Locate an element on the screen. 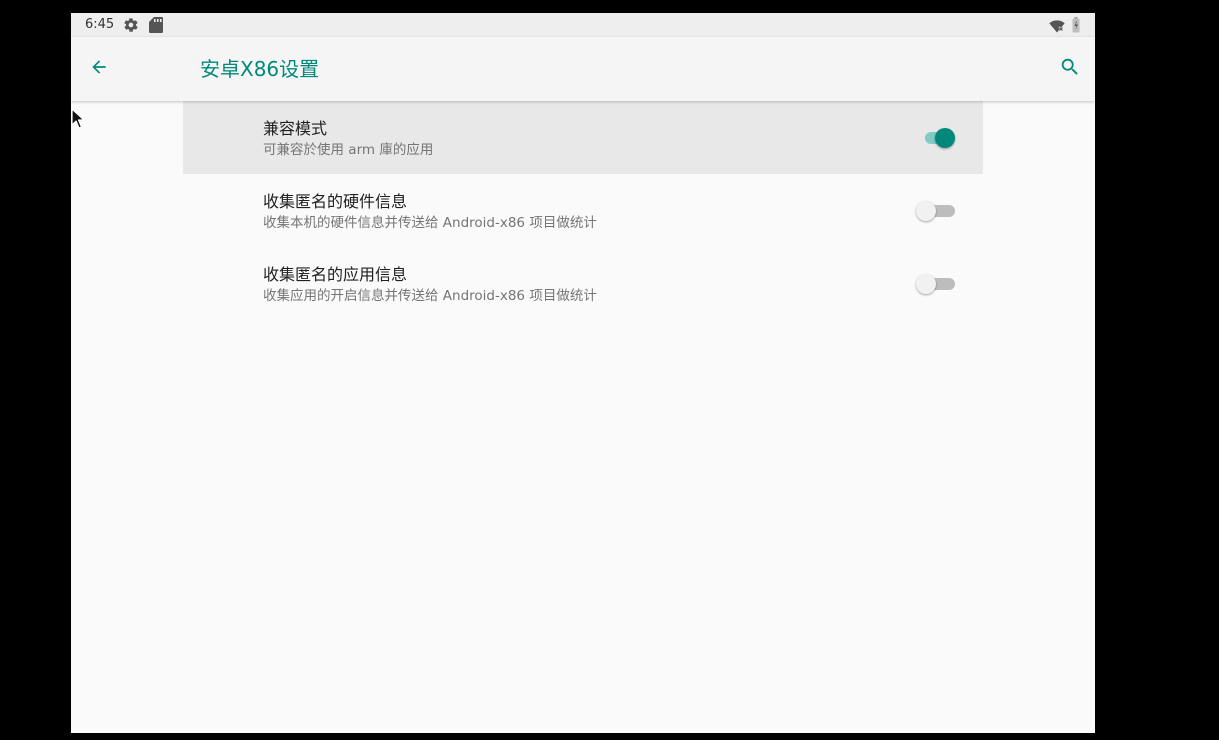 Image resolution: width=1219 pixels, height=740 pixels. app-info-switch is located at coordinates (936, 284).